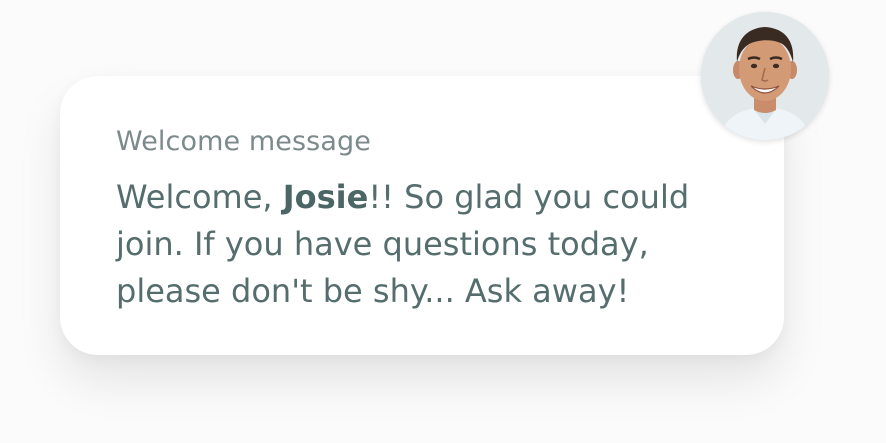  Describe the element at coordinates (199, 197) in the screenshot. I see `message-prefix: Welcome,` at that location.